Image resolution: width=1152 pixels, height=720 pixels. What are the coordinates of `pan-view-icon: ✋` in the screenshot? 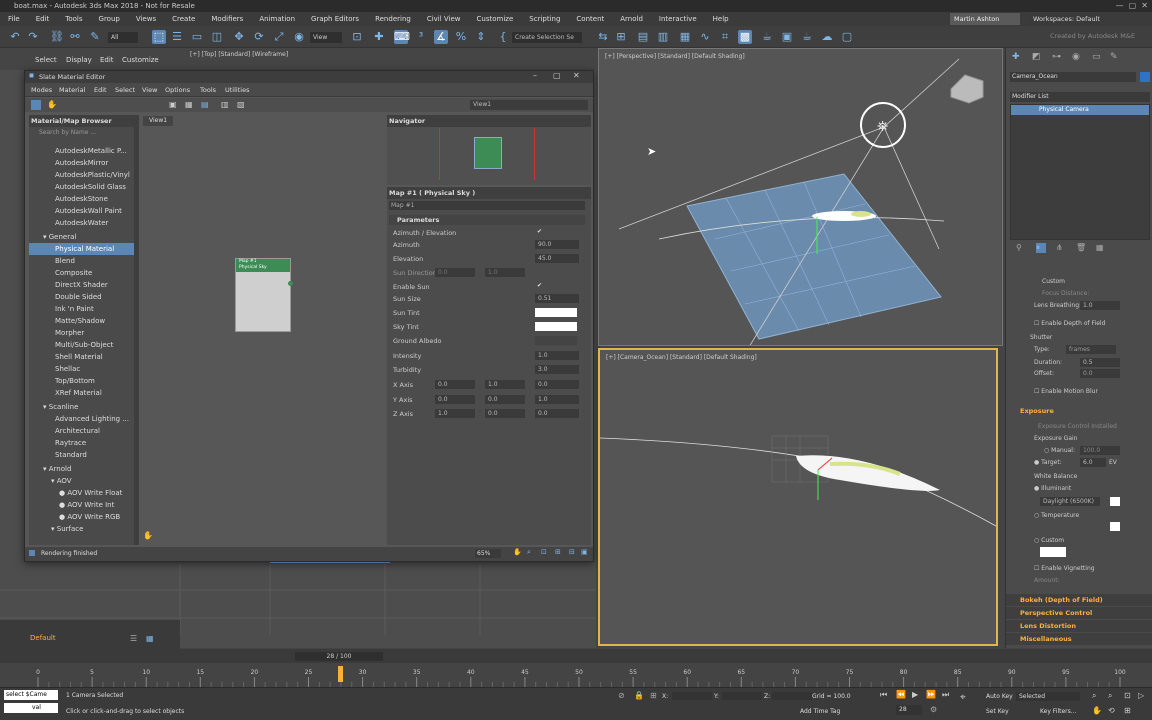 It's located at (517, 552).